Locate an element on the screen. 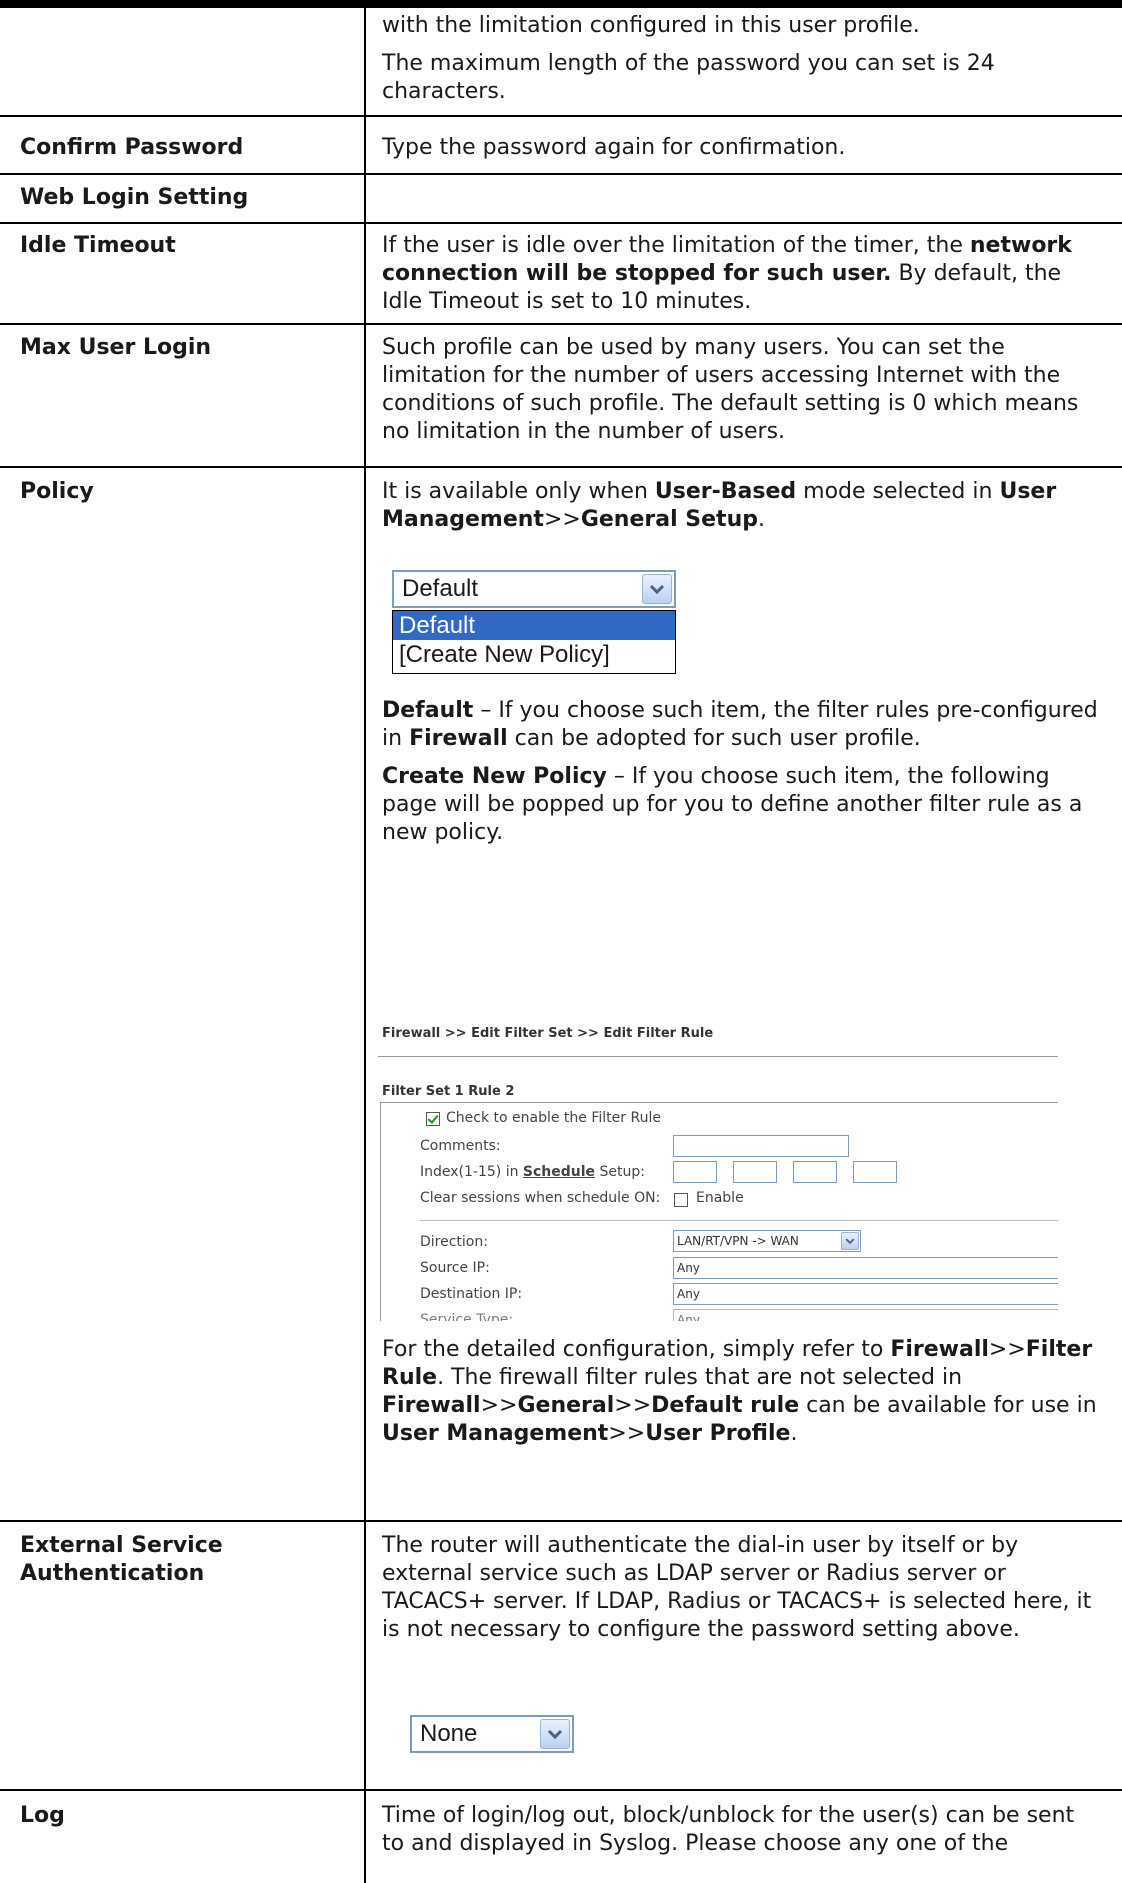 The image size is (1122, 1883). index-text: Setup: is located at coordinates (620, 1172).